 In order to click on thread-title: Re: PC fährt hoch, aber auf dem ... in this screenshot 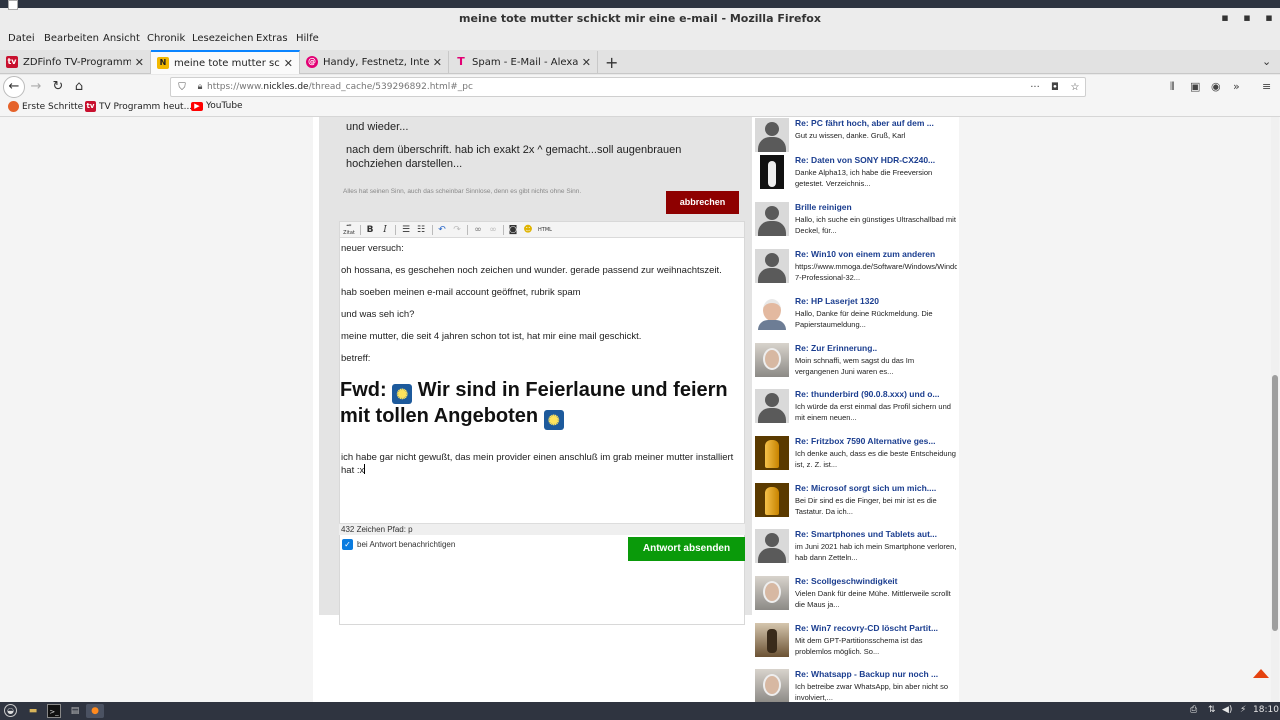, I will do `click(876, 123)`.